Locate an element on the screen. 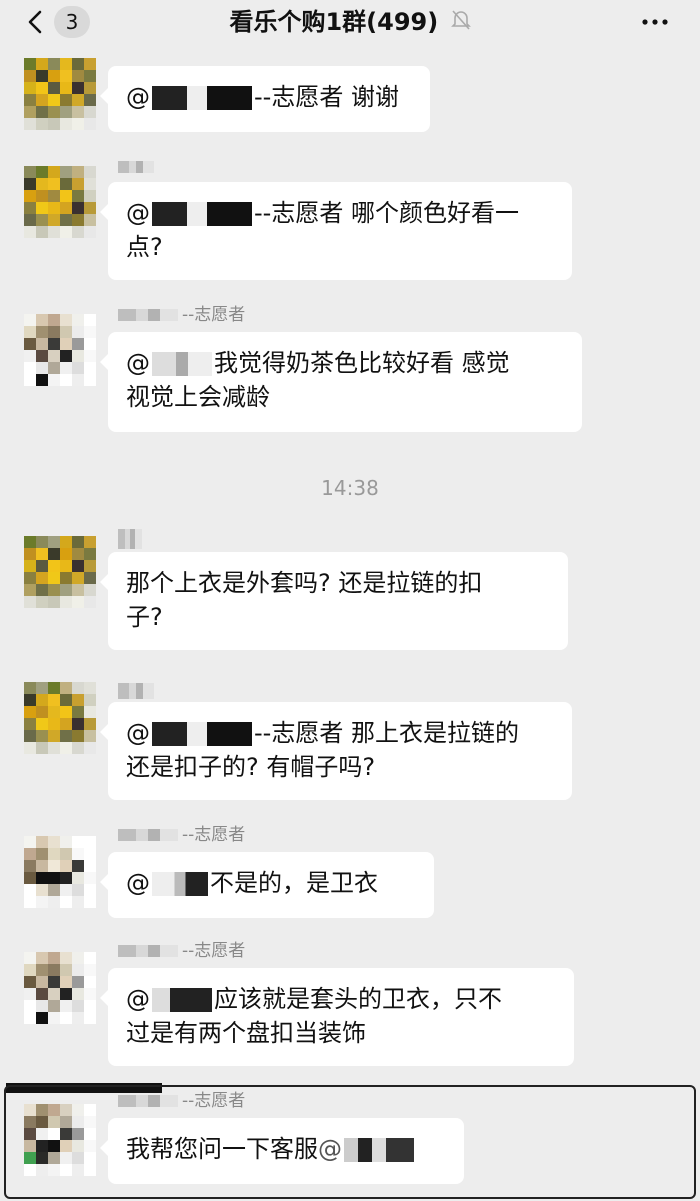 The height and width of the screenshot is (1201, 700). message-text-line2: 还是扣子的? 有帽子吗? is located at coordinates (251, 767).